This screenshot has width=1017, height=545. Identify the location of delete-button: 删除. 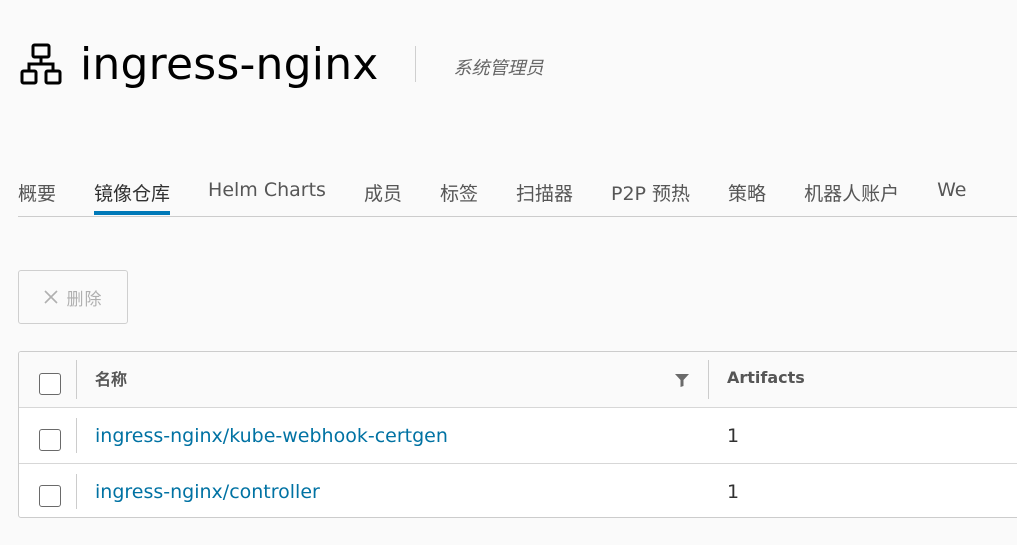
(73, 297).